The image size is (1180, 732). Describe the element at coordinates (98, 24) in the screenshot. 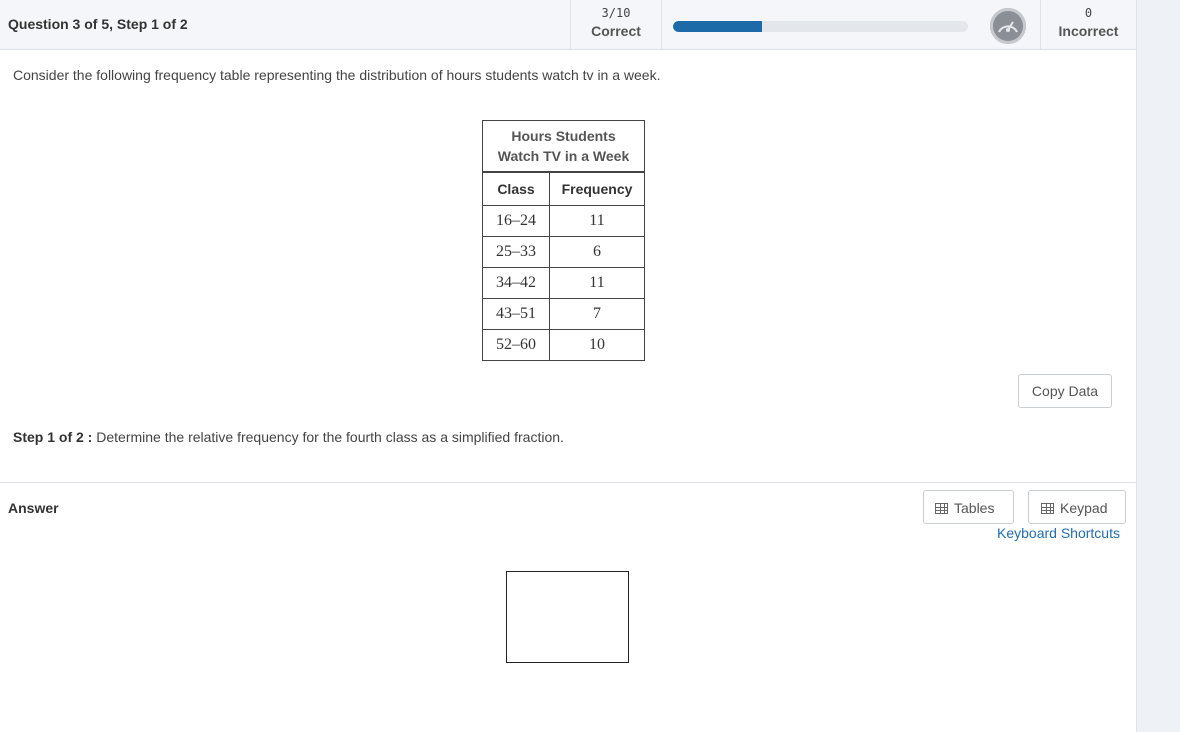

I see `question-progress-title: Question 3 of 5, Step 1 of 2` at that location.